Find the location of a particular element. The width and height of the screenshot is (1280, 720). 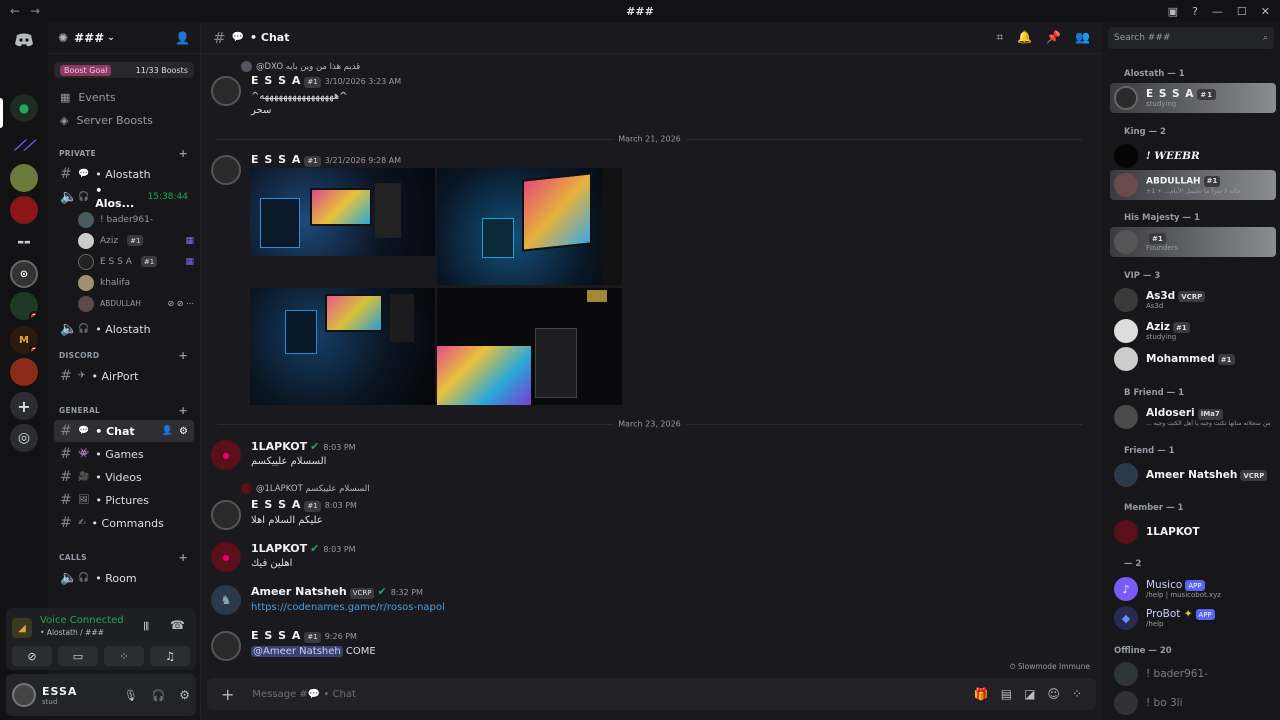

category-calls: CALLS + is located at coordinates (124, 557).